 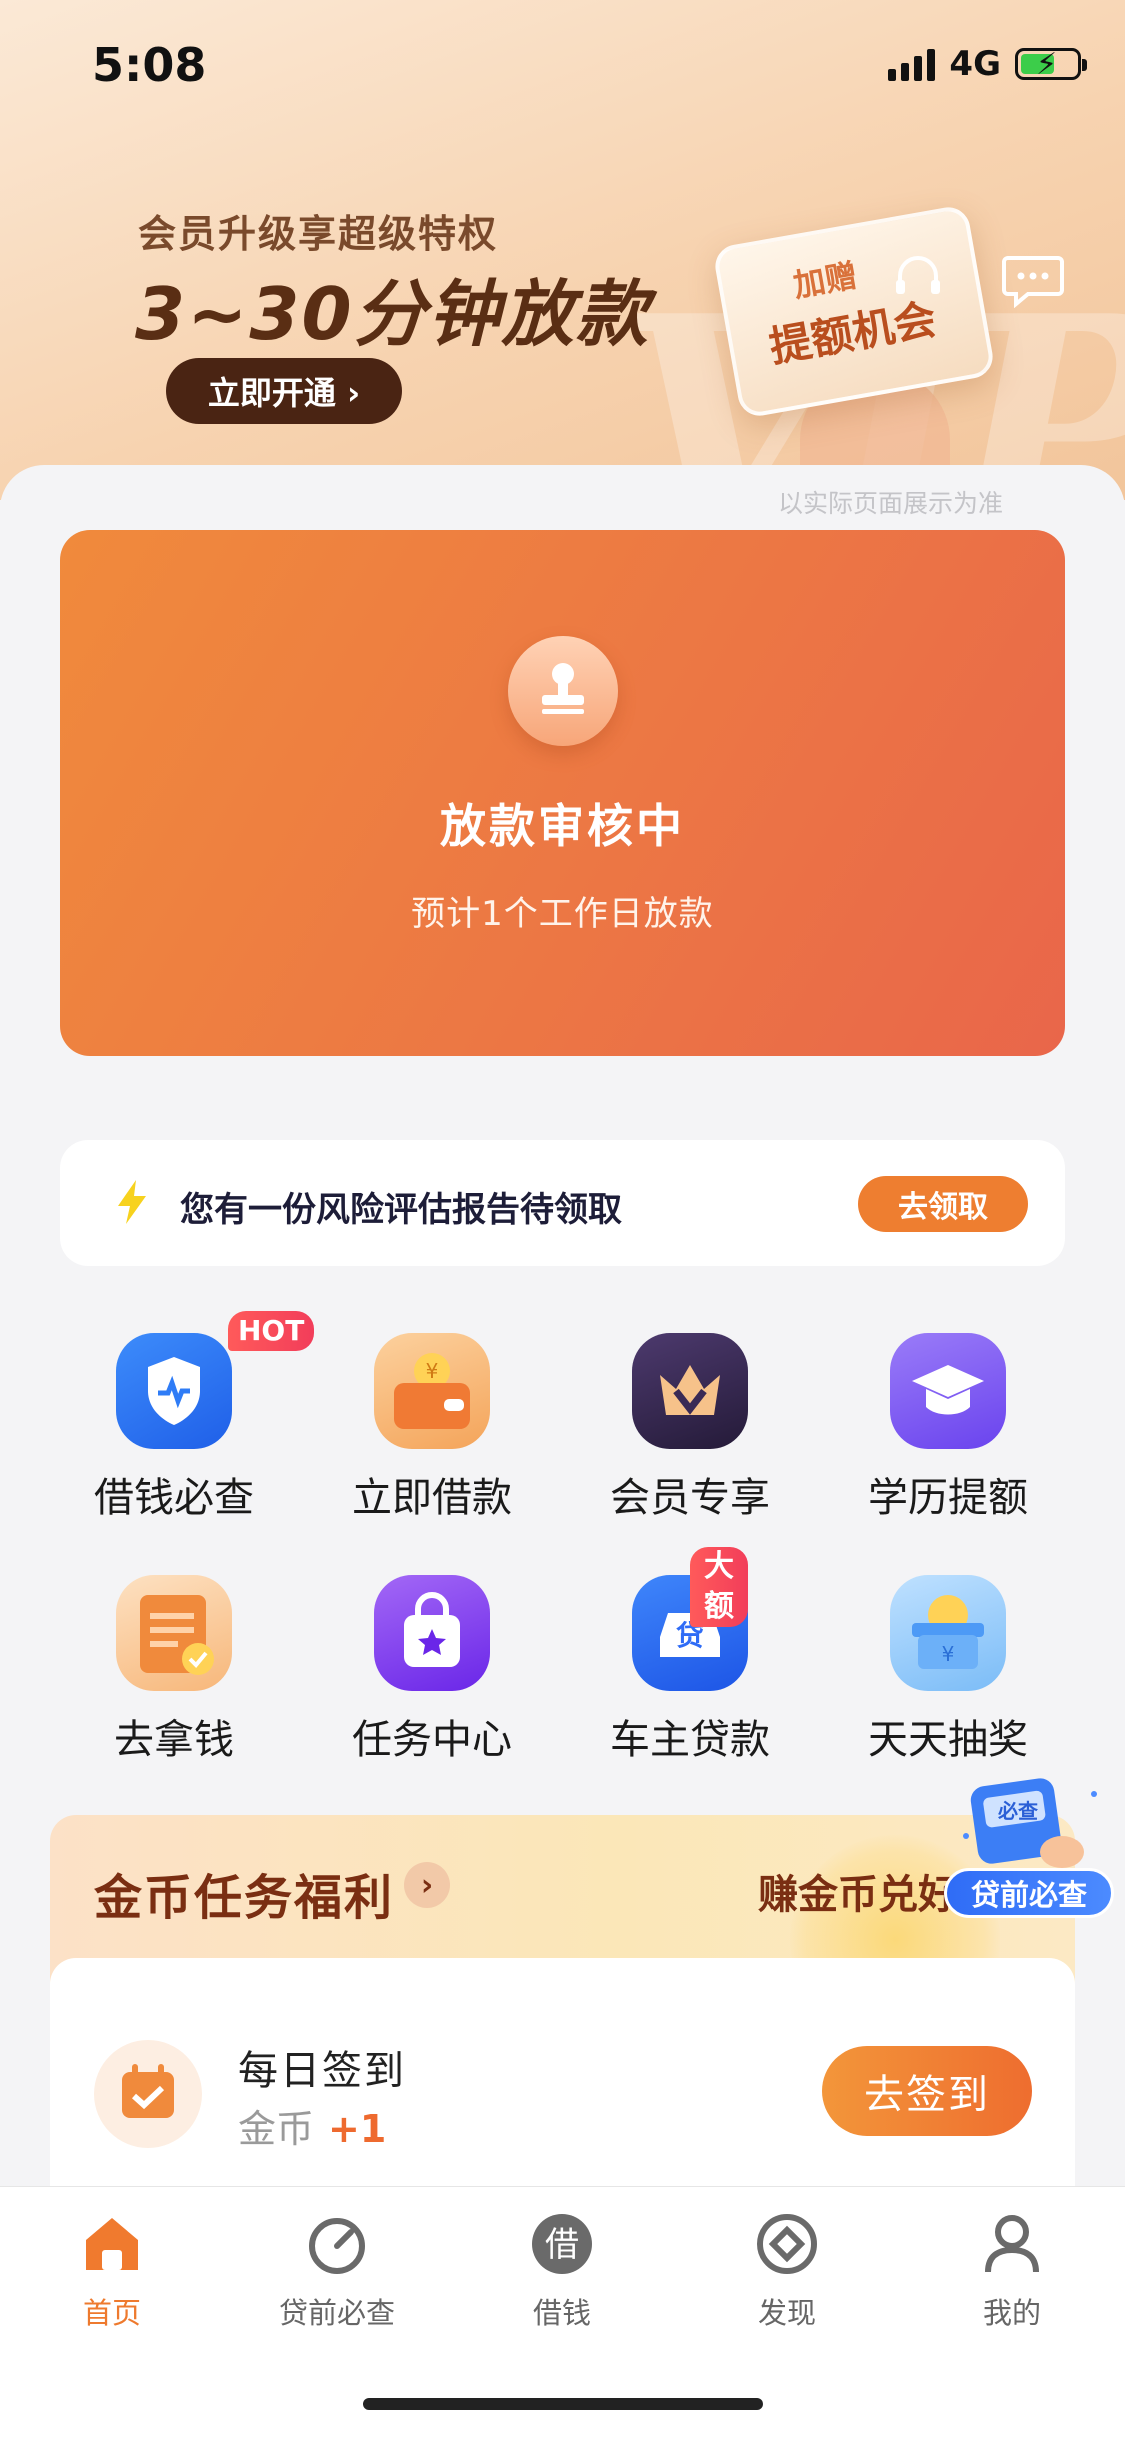 What do you see at coordinates (948, 1740) in the screenshot?
I see `service-label: 天天抽奖` at bounding box center [948, 1740].